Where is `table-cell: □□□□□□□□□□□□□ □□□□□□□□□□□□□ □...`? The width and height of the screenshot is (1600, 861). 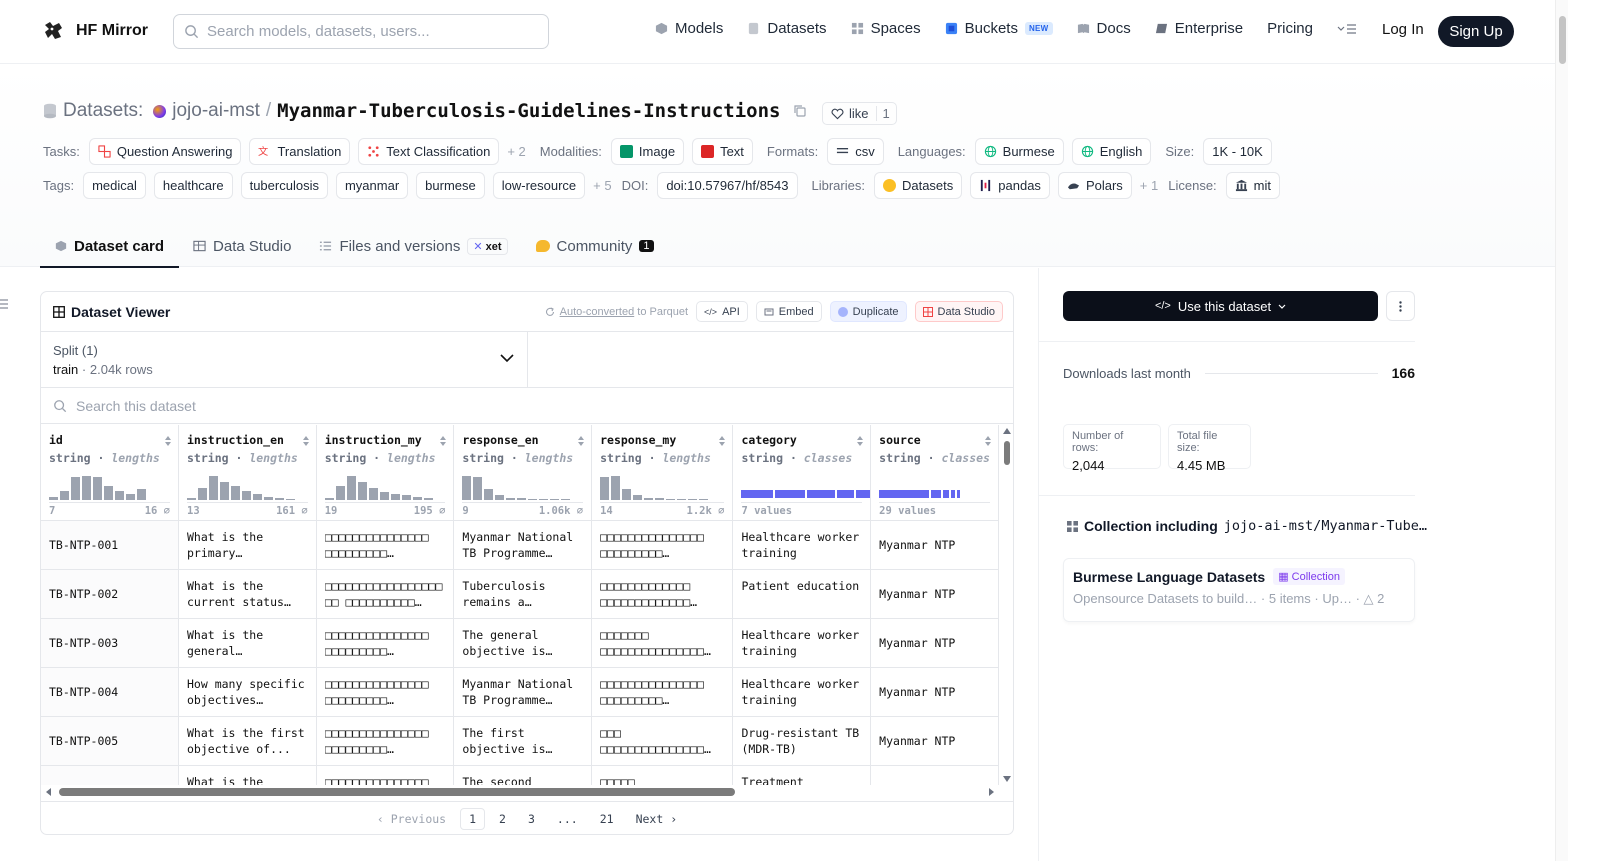
table-cell: □□□□□□□□□□□□□ □□□□□□□□□□□□□ □... is located at coordinates (662, 594).